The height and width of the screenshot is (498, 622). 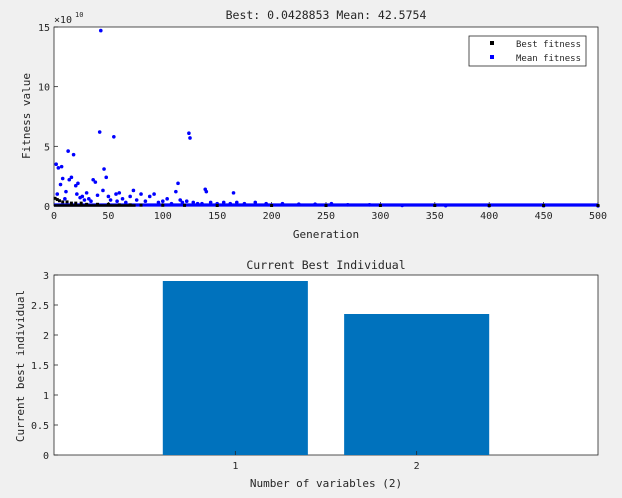 What do you see at coordinates (492, 43) in the screenshot?
I see `legend-best-marker` at bounding box center [492, 43].